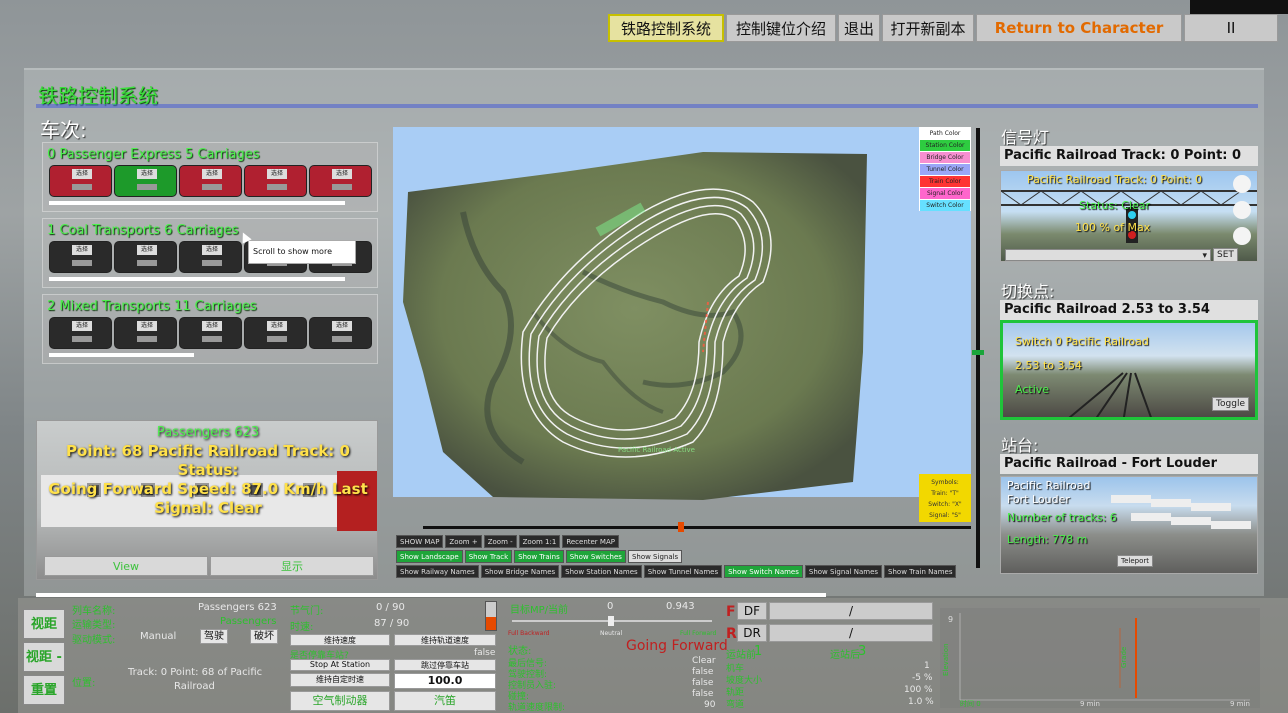 Image resolution: width=1288 pixels, height=713 pixels. What do you see at coordinates (601, 571) in the screenshot?
I see `toggle-station-names: Show Station Names` at bounding box center [601, 571].